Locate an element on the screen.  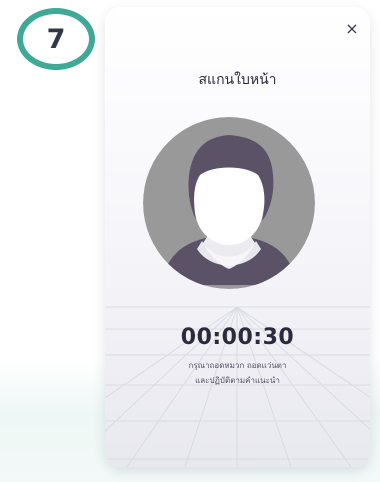
close-icon: × is located at coordinates (351, 28).